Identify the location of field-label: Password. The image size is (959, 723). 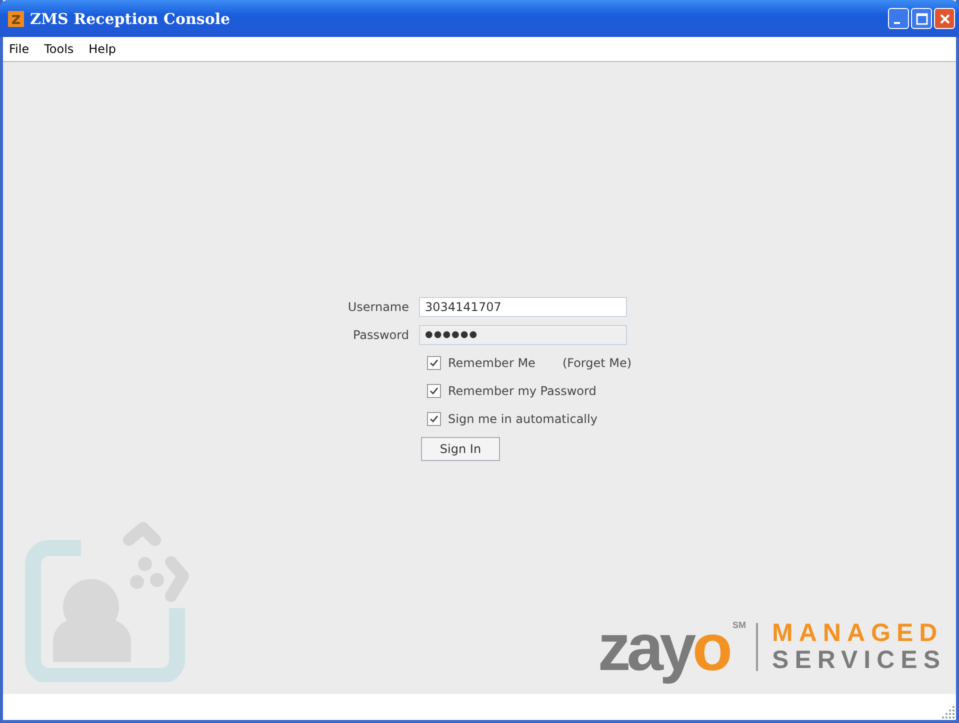
(380, 335).